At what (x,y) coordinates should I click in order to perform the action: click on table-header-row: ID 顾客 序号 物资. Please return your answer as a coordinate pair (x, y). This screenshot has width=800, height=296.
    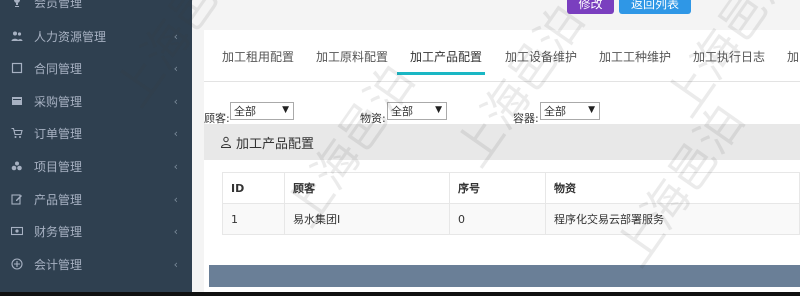
    Looking at the image, I should click on (511, 188).